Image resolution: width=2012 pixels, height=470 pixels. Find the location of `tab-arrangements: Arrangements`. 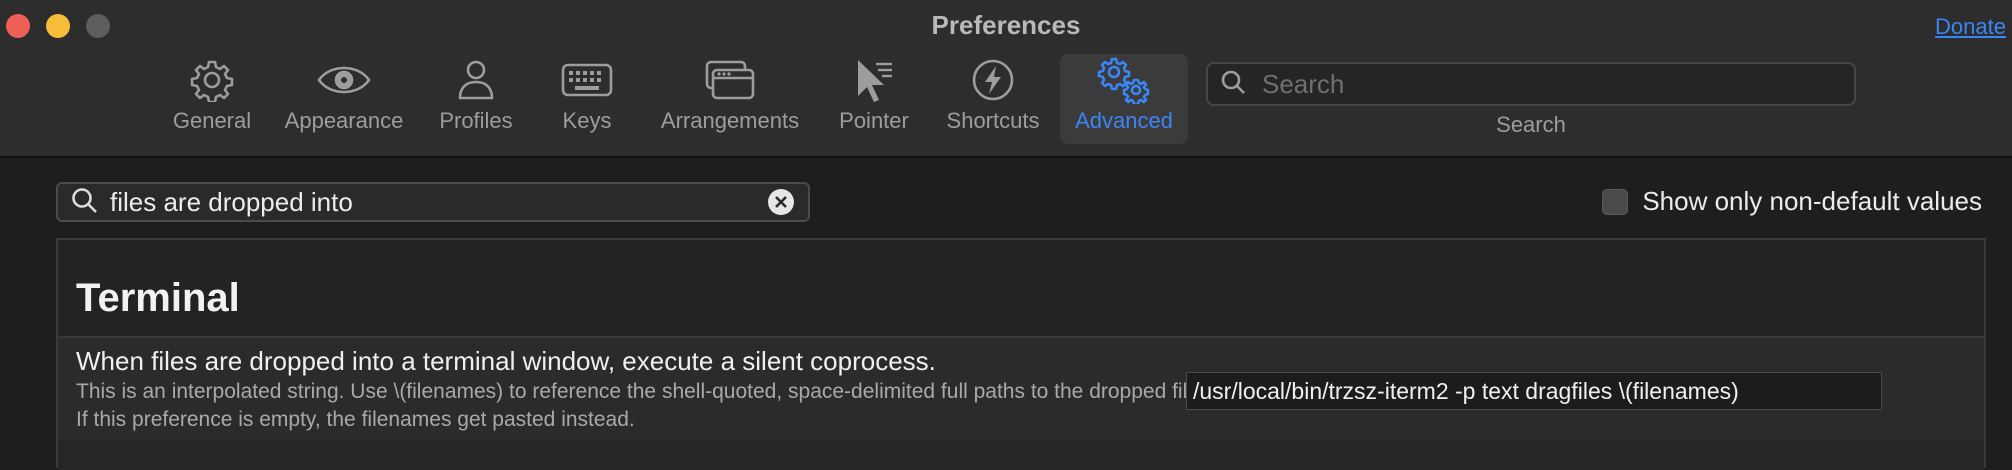

tab-arrangements: Arrangements is located at coordinates (730, 99).